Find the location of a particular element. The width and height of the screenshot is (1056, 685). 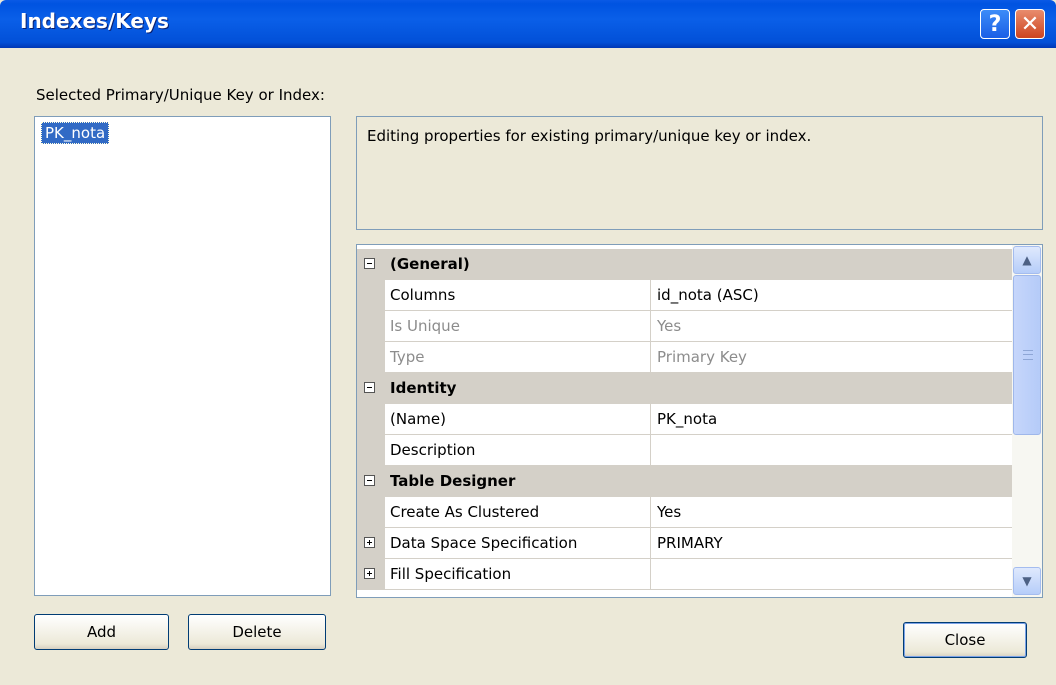

scroll-thumb is located at coordinates (1027, 355).